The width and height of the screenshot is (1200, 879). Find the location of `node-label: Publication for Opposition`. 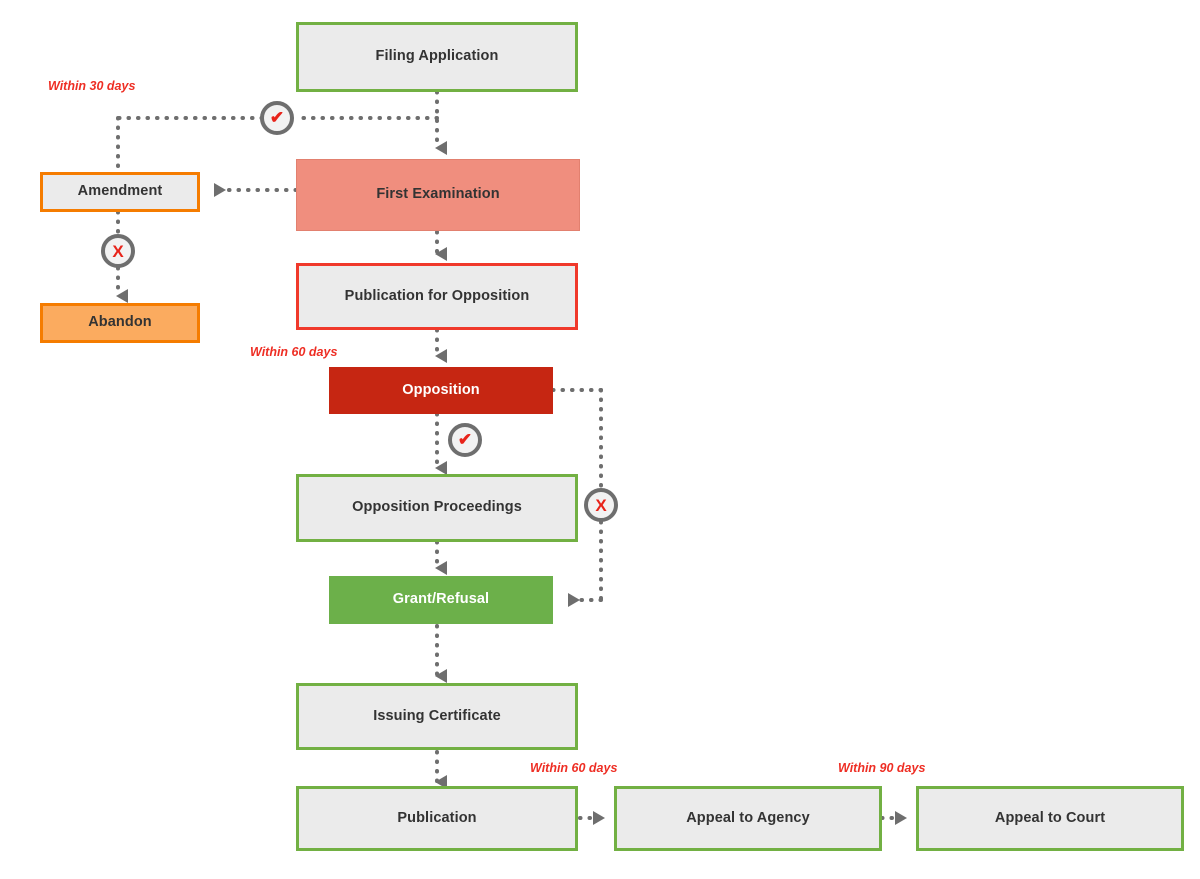

node-label: Publication for Opposition is located at coordinates (437, 295).